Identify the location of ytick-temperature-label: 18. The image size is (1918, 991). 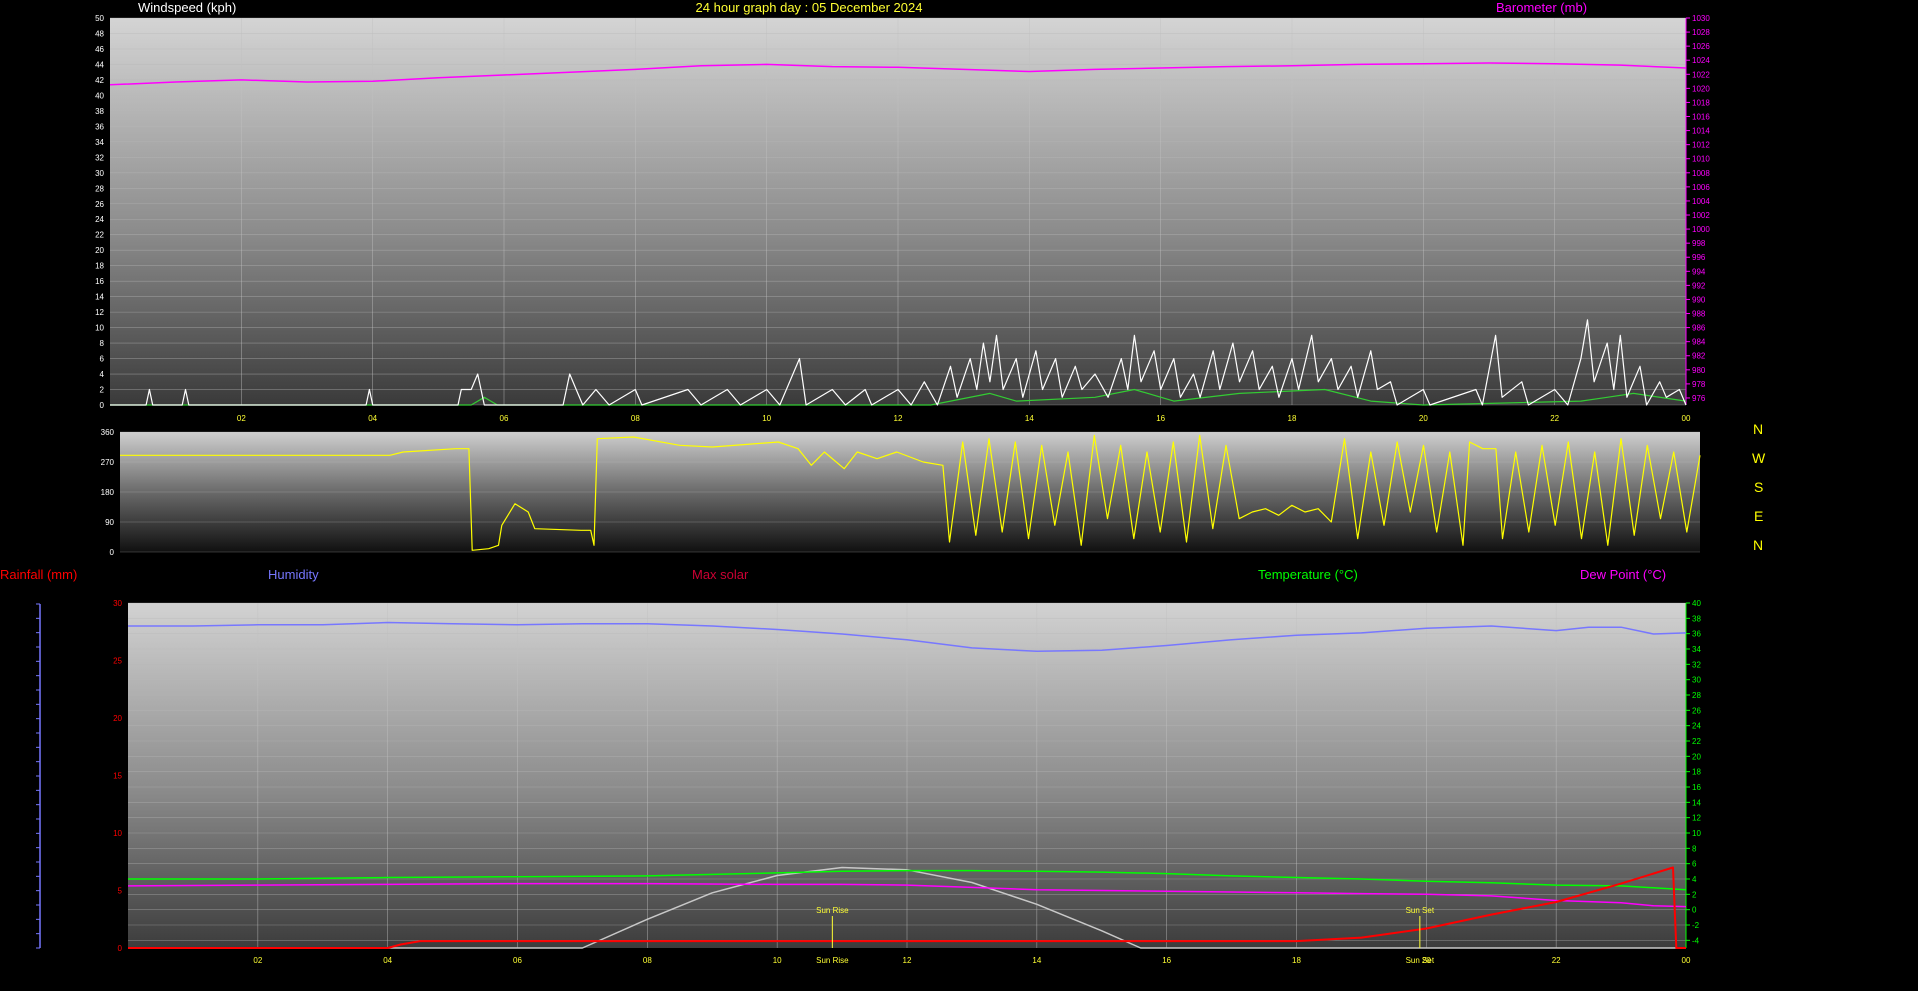
(1696, 772).